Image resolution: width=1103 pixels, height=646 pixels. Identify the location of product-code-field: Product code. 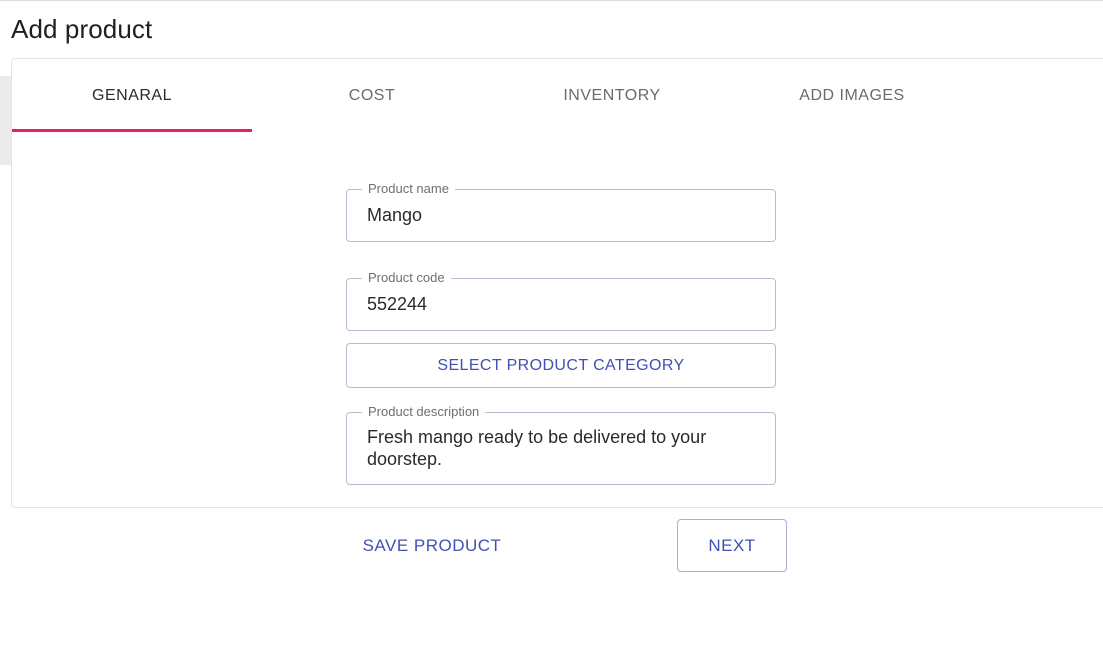
(561, 300).